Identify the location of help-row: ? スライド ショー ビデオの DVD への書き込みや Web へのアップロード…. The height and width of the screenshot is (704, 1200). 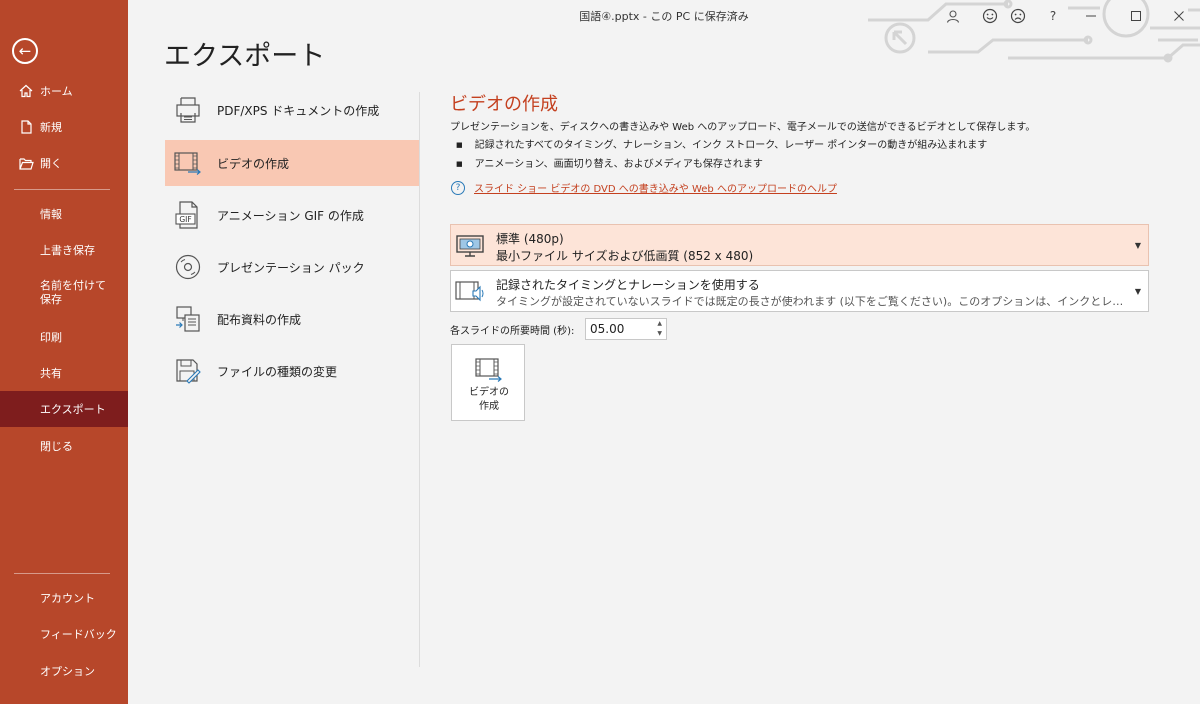
(644, 187).